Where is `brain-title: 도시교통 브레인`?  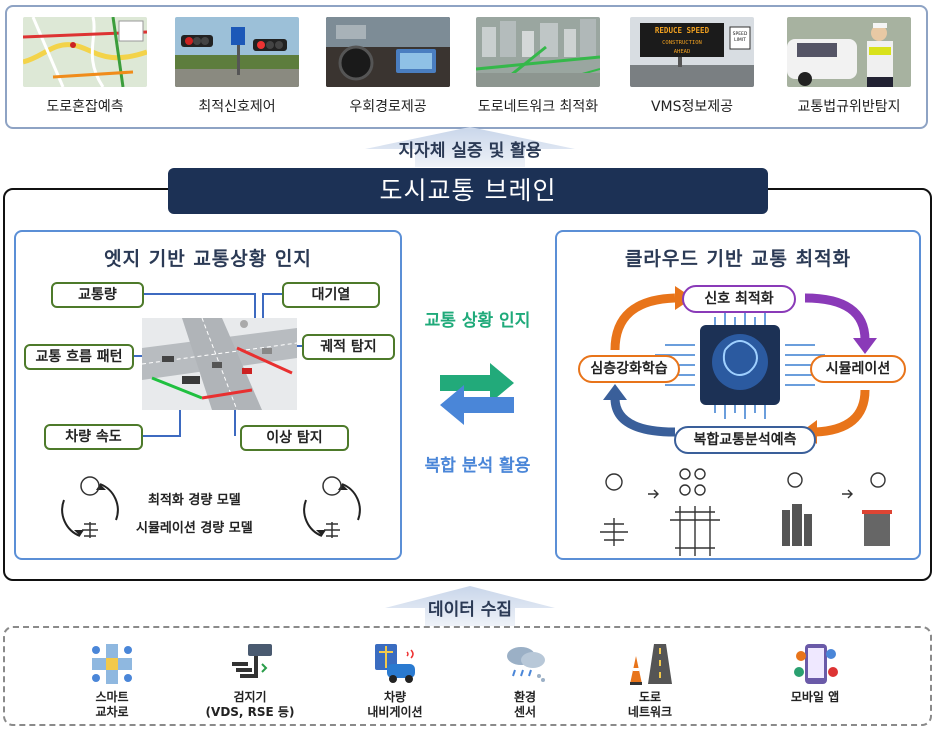 brain-title: 도시교통 브레인 is located at coordinates (468, 191).